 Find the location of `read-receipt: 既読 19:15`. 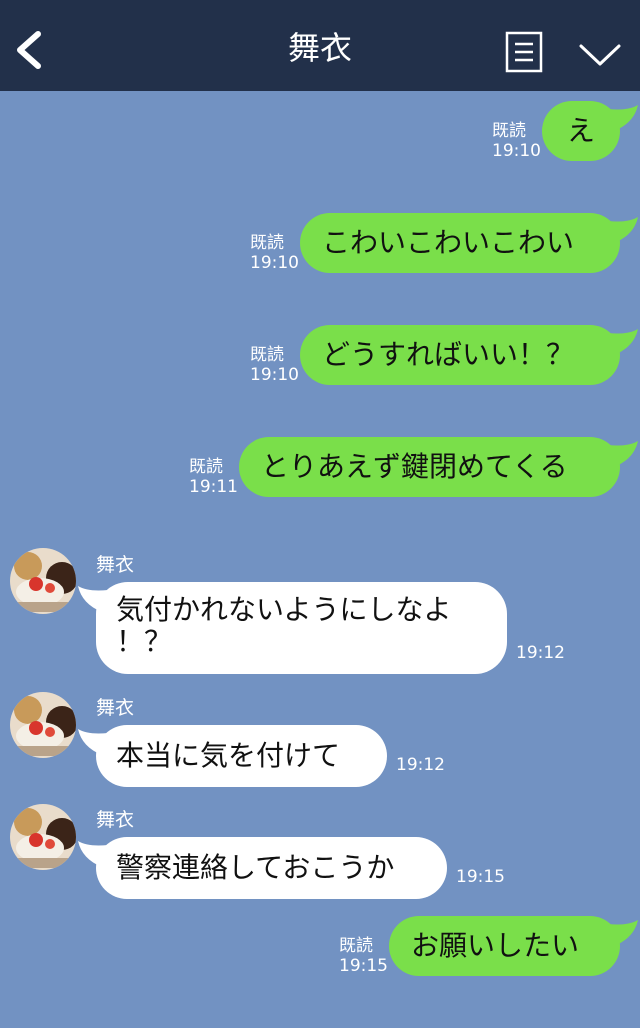

read-receipt: 既読 19:15 is located at coordinates (363, 956).